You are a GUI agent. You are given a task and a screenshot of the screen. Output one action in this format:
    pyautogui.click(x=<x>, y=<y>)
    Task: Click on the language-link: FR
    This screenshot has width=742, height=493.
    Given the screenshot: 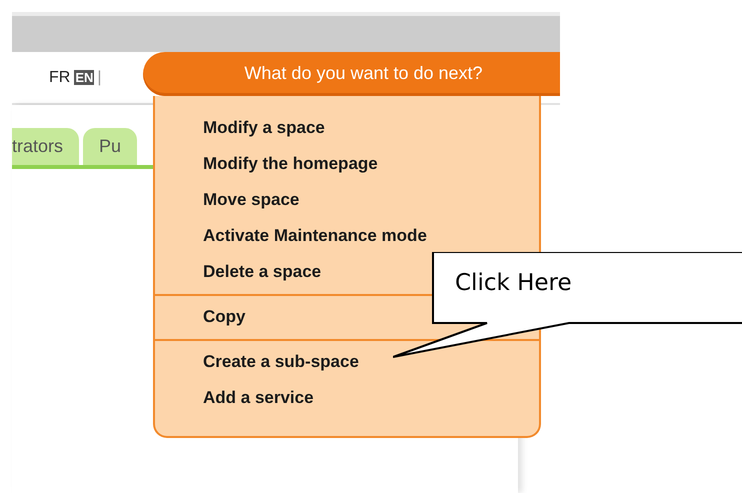 What is the action you would take?
    pyautogui.click(x=60, y=77)
    